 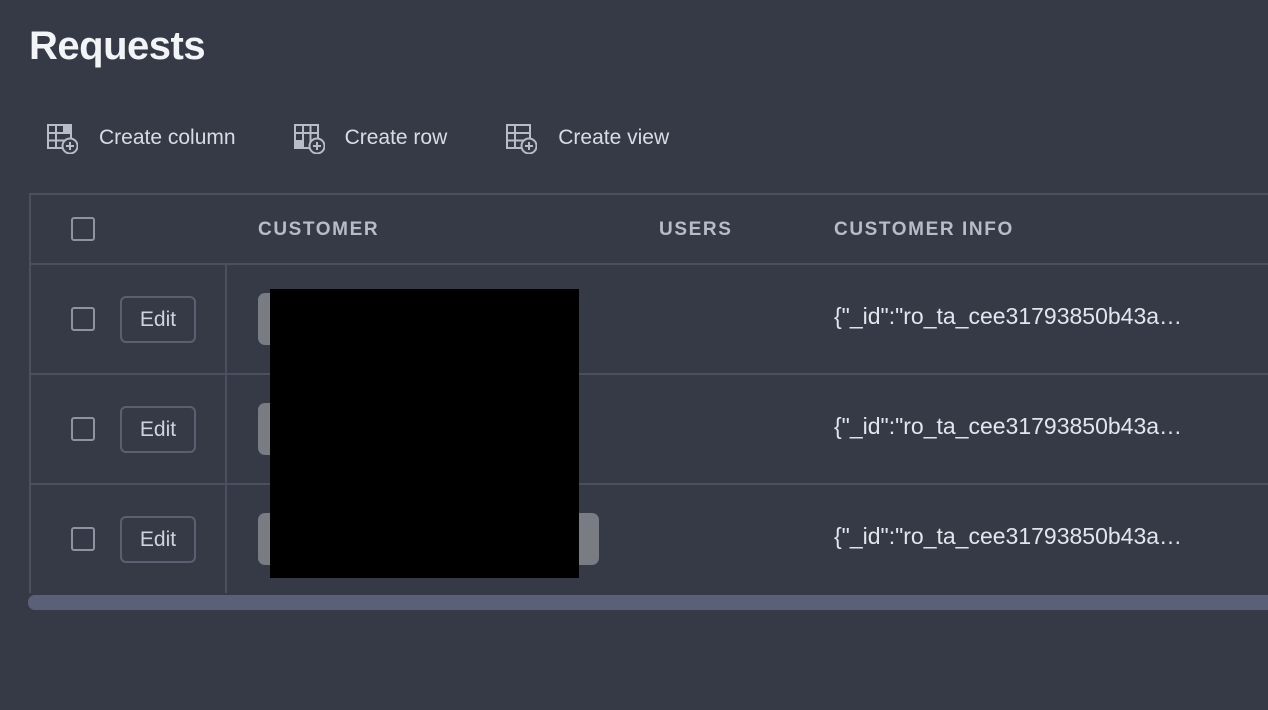 What do you see at coordinates (649, 230) in the screenshot?
I see `table-header: CUSTOMER USERS CUSTOMER INFO` at bounding box center [649, 230].